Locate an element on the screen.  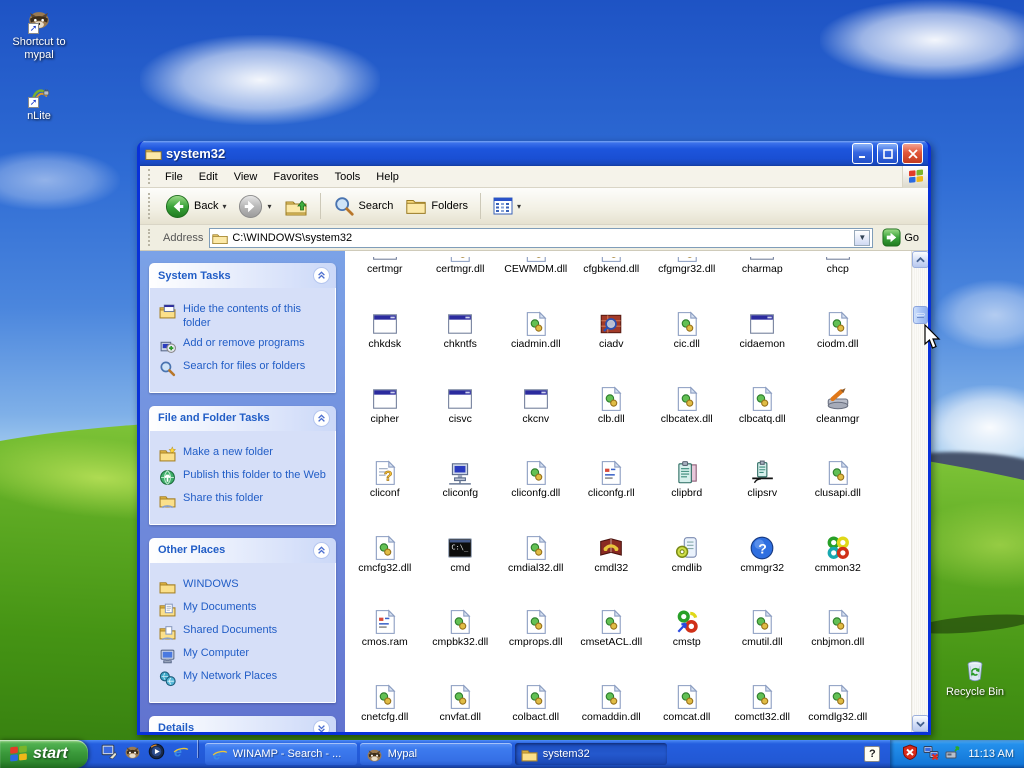
tray-safely-remove-icon is located at coordinates (952, 754).